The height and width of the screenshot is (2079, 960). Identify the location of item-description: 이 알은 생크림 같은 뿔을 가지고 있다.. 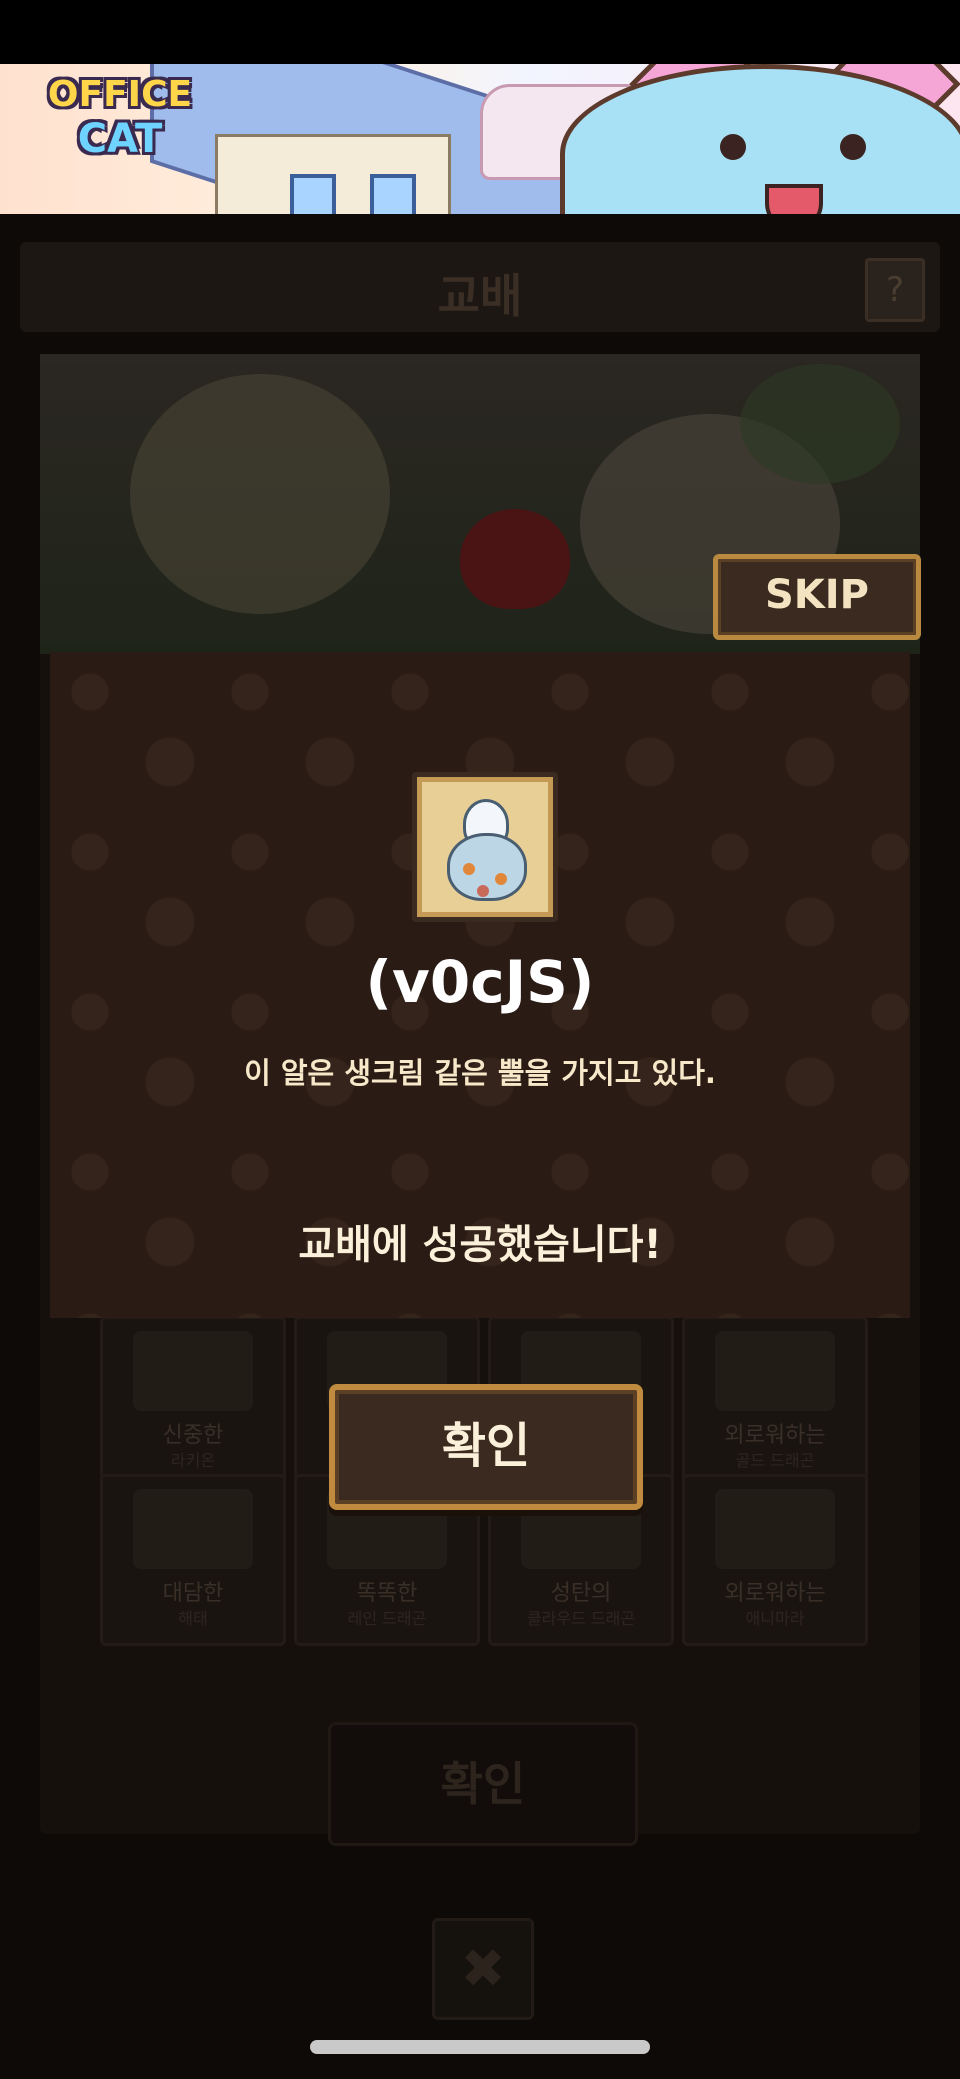
(480, 1073).